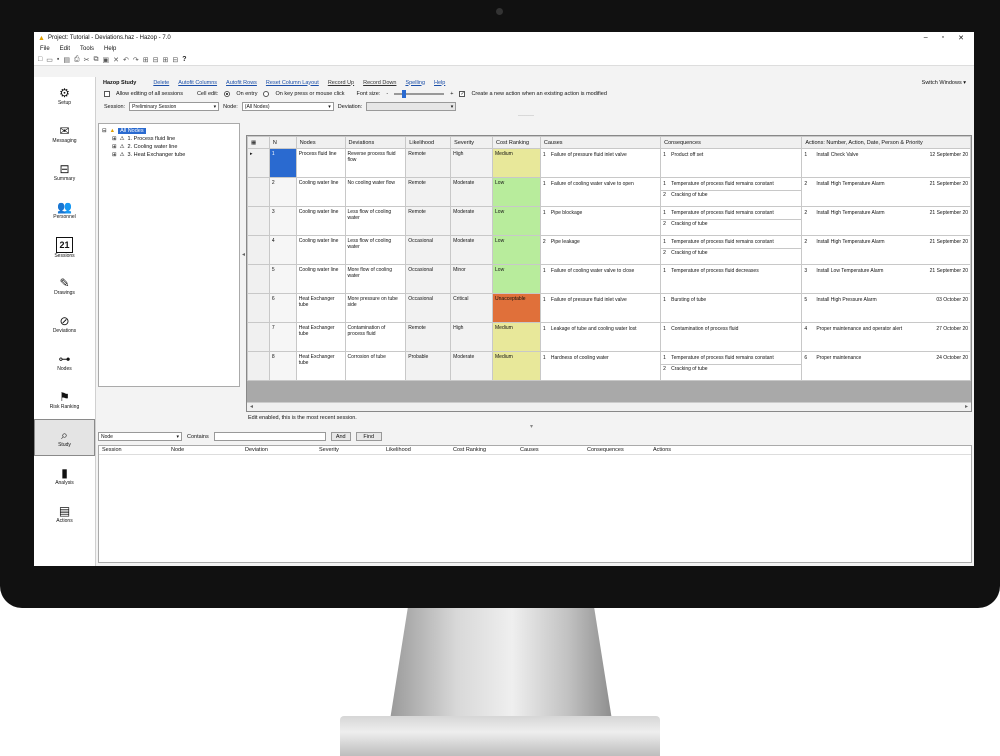  What do you see at coordinates (269, 436) in the screenshot?
I see `search-input` at bounding box center [269, 436].